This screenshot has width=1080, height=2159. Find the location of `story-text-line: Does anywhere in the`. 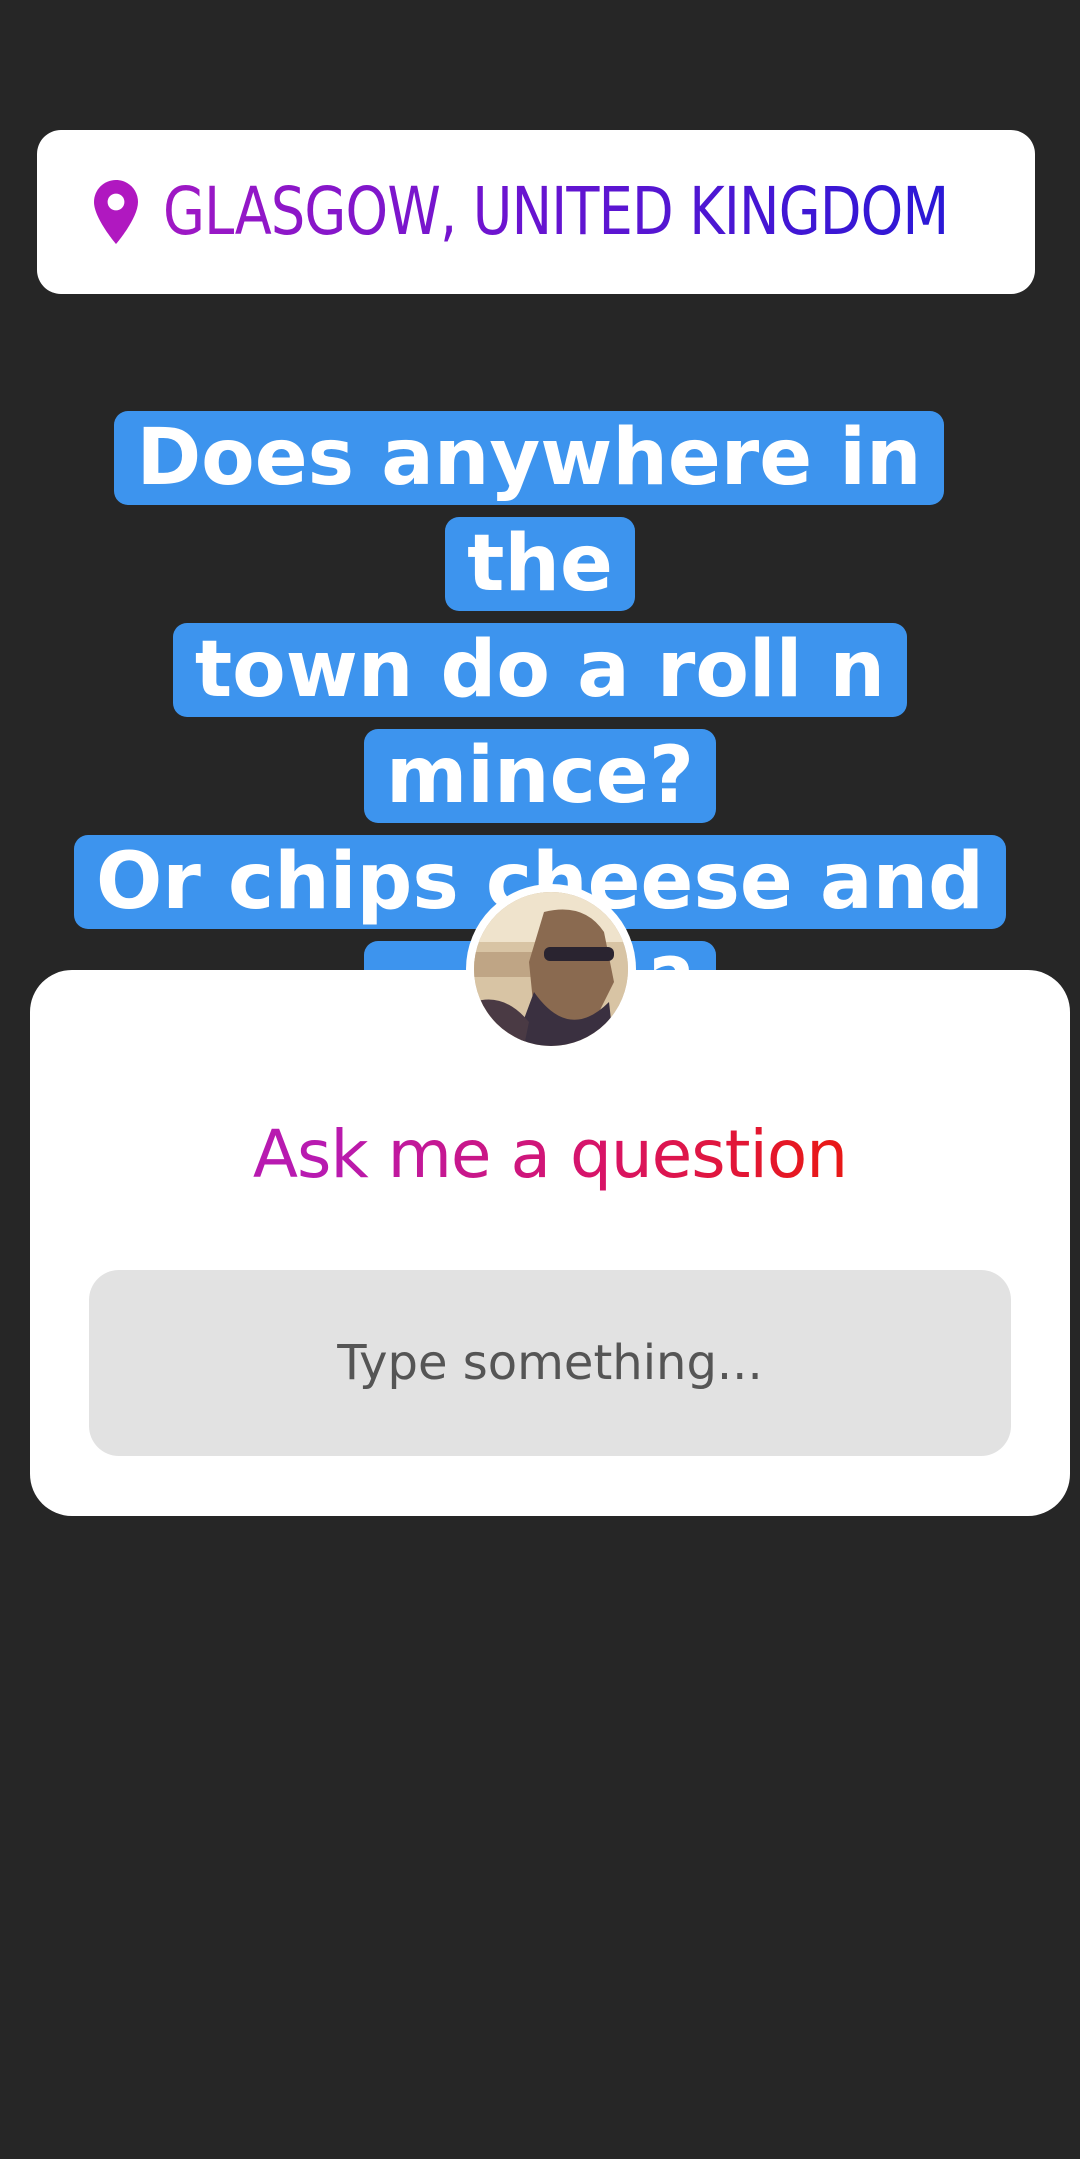

story-text-line: Does anywhere in the is located at coordinates (529, 511).